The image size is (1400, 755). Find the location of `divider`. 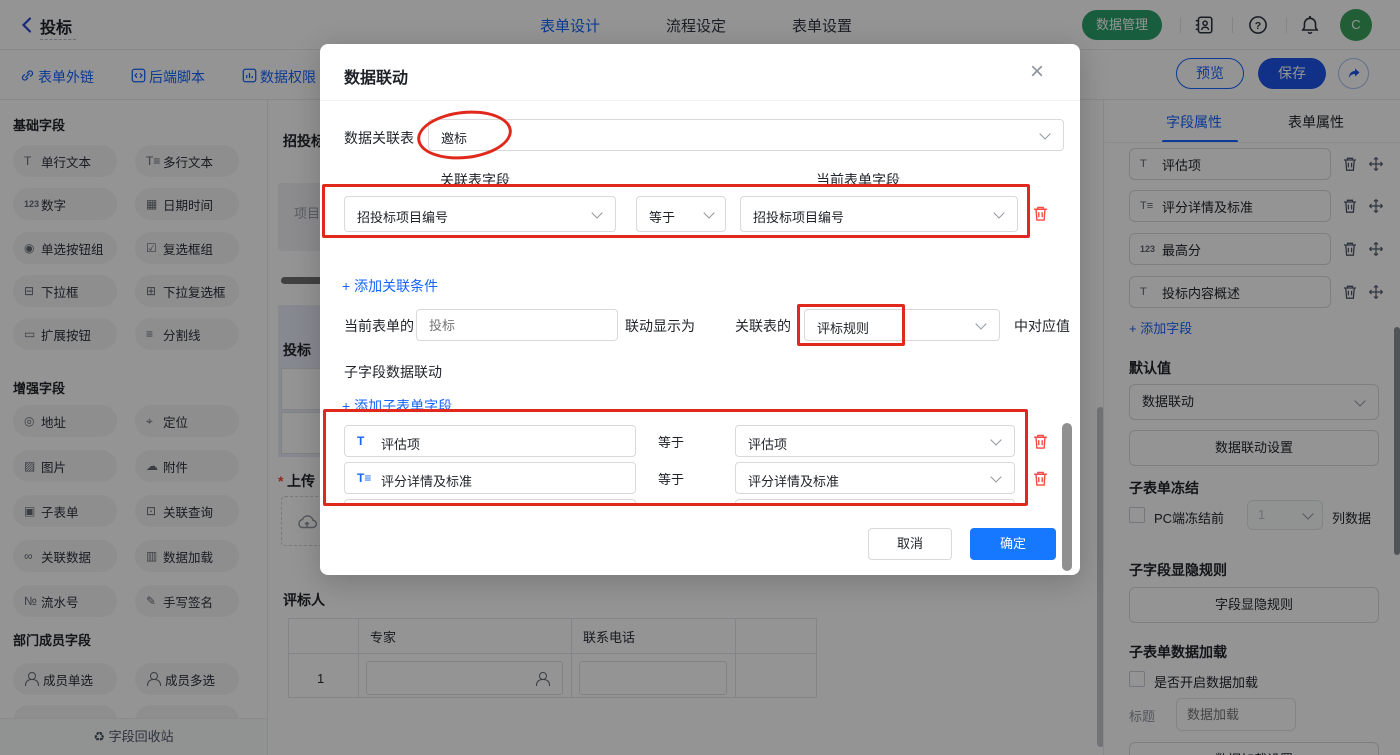

divider is located at coordinates (700, 100).